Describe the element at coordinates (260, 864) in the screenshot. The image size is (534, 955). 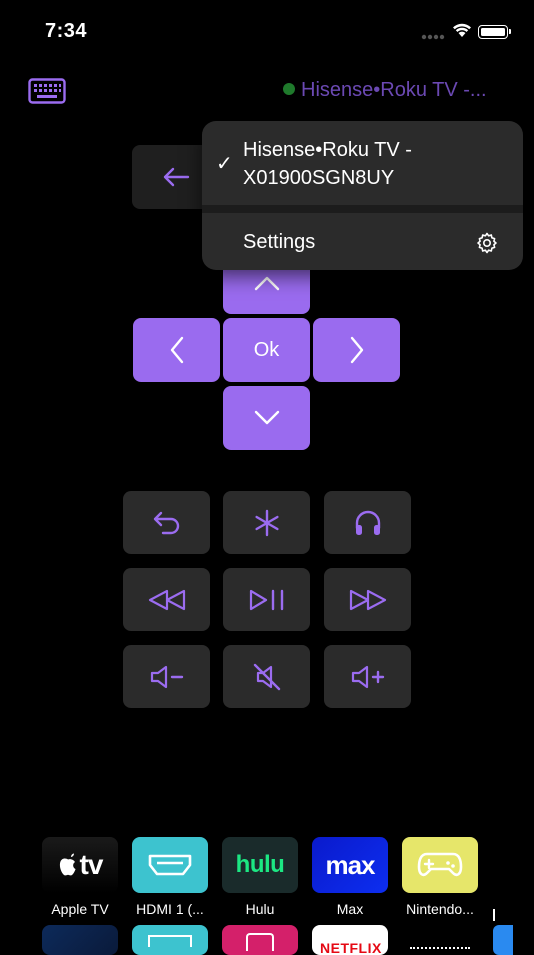
I see `hulu-logo: hulu` at that location.